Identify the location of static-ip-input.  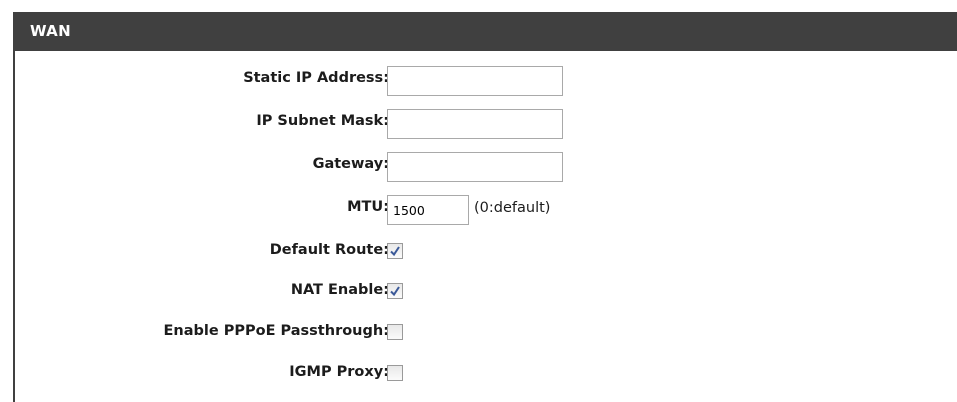
(475, 81).